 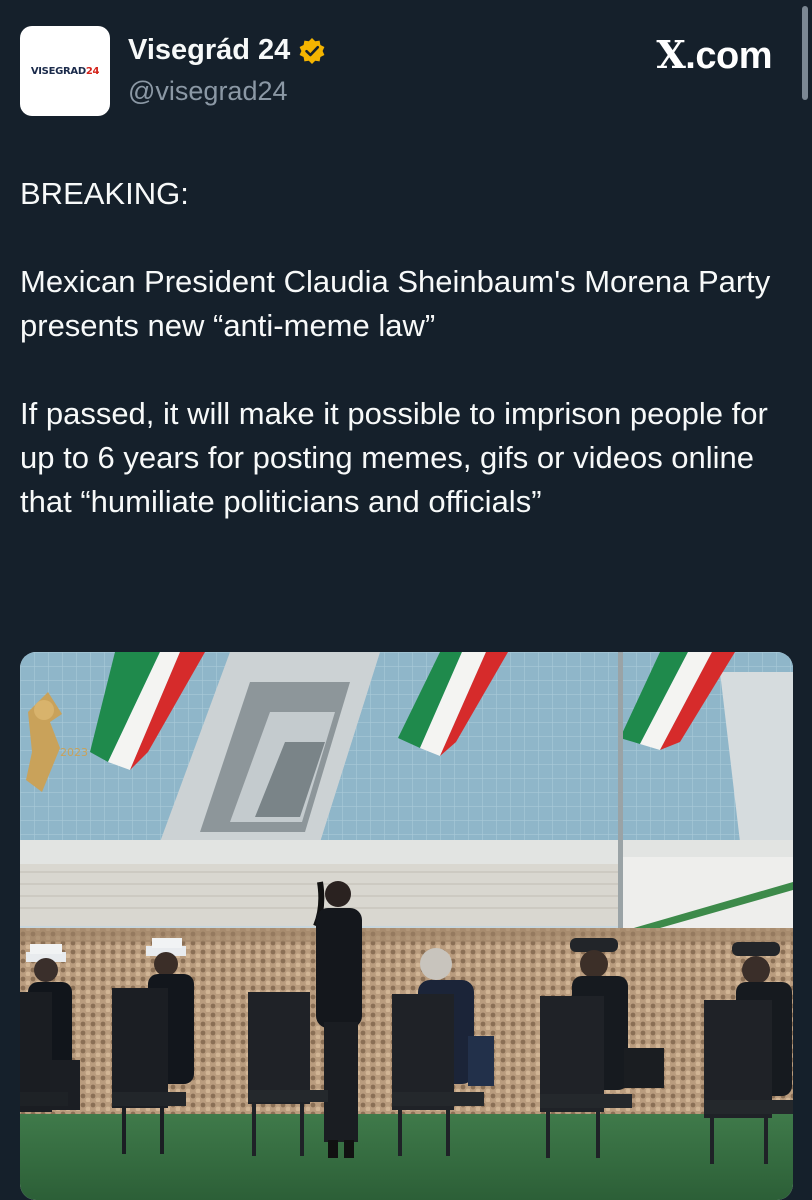 I want to click on grass-field, so click(x=406, y=1157).